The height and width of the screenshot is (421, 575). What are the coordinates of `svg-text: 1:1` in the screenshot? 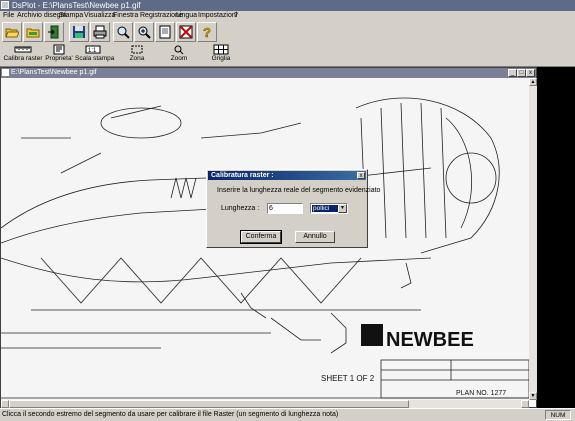 It's located at (92, 51).